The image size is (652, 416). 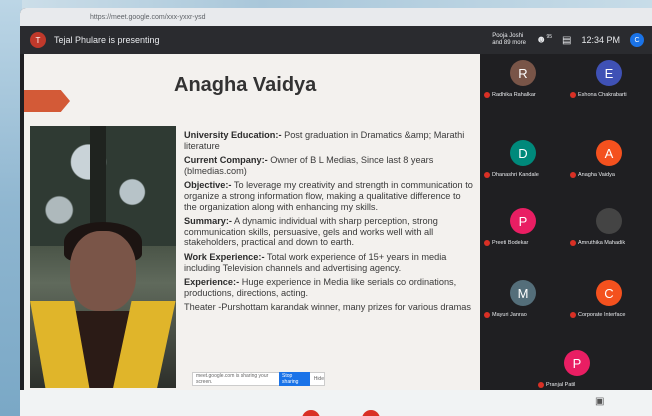 I want to click on presenting-label: Tejal Phulare is presenting, so click(x=107, y=40).